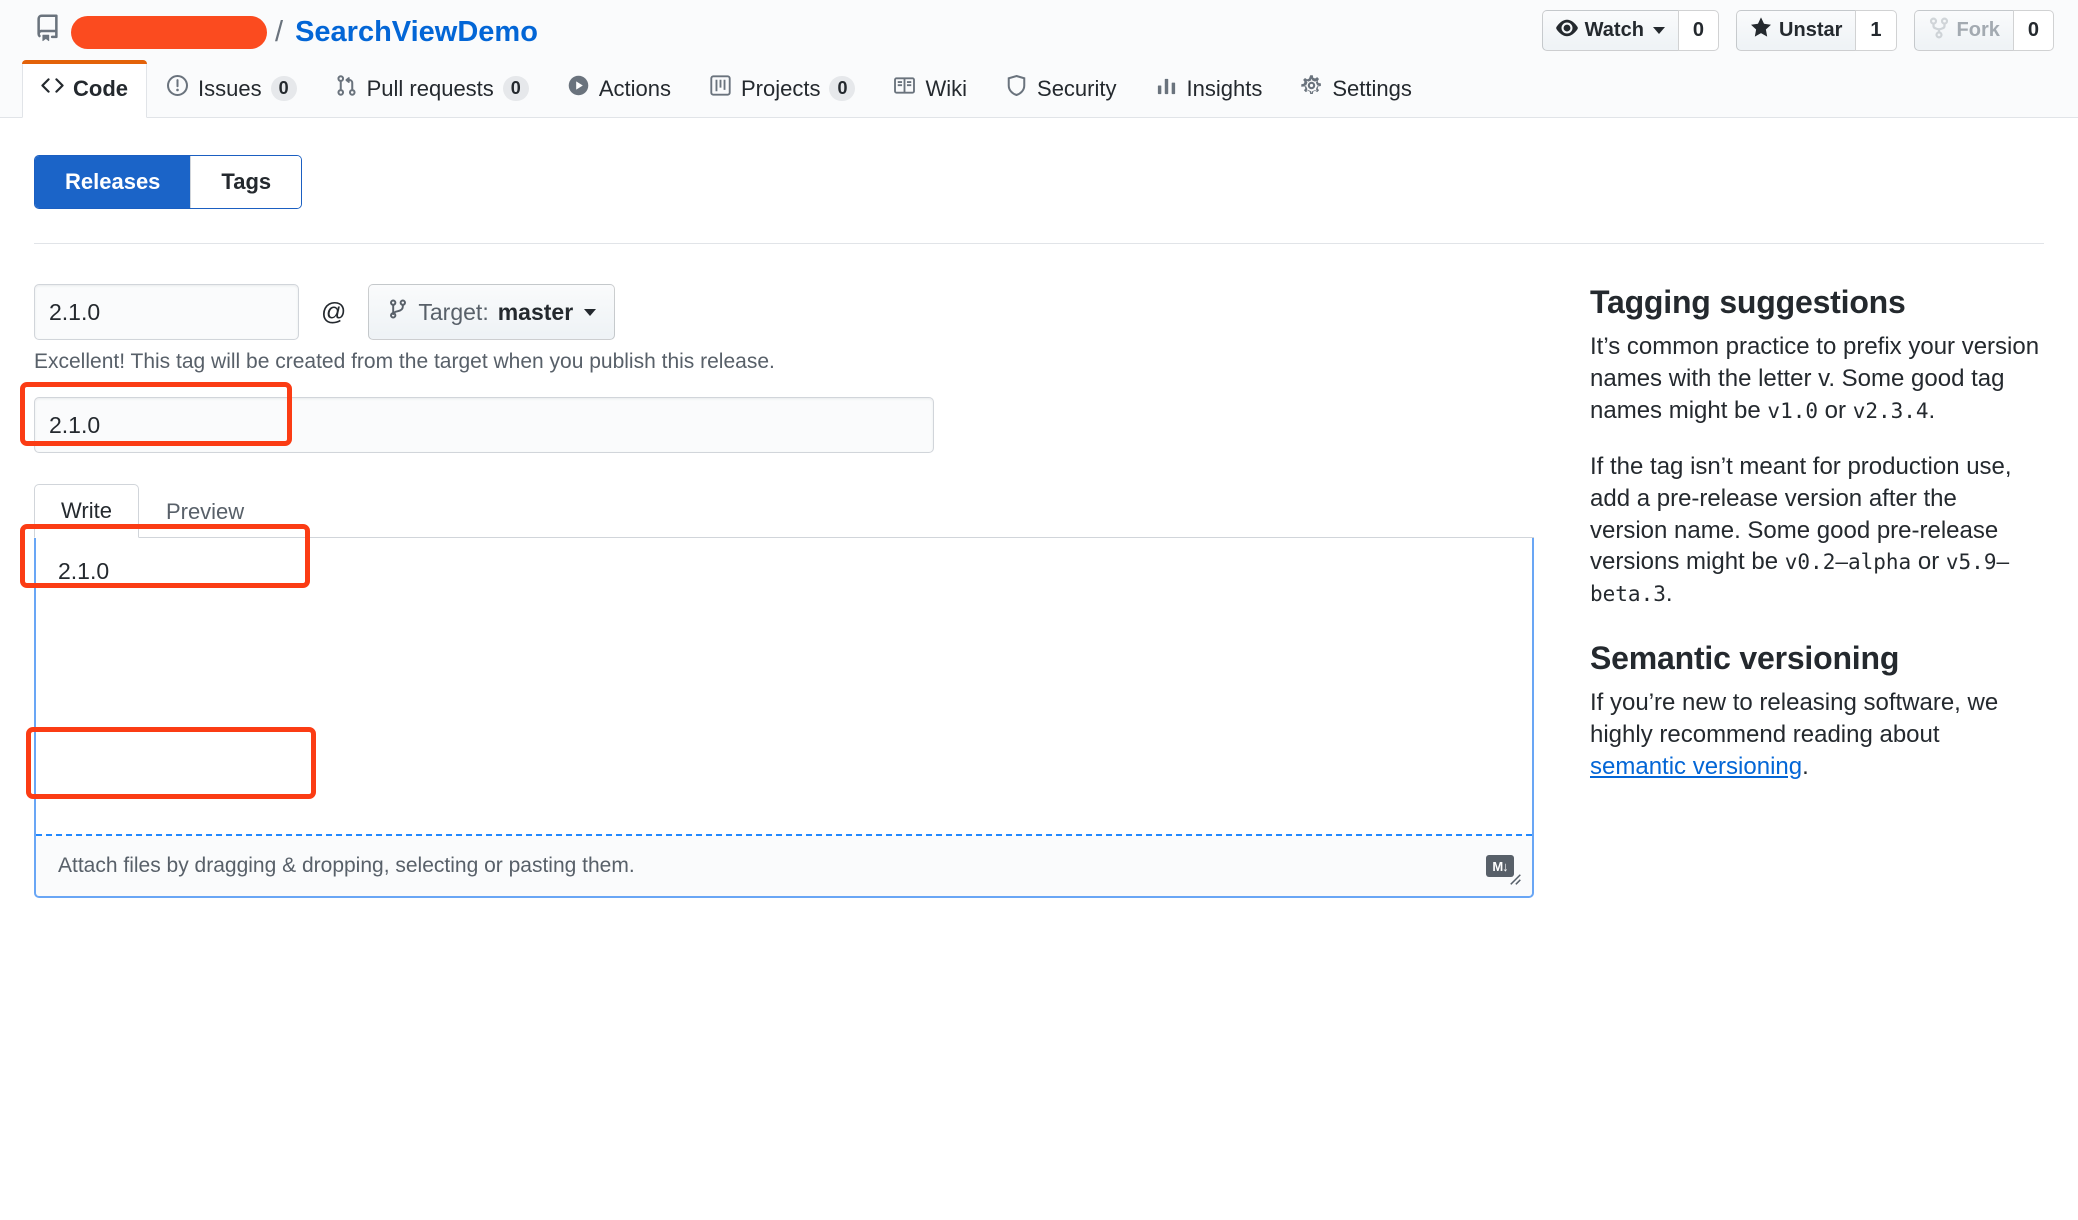 The width and height of the screenshot is (2078, 1220). I want to click on tab-security-label: Security, so click(1077, 88).